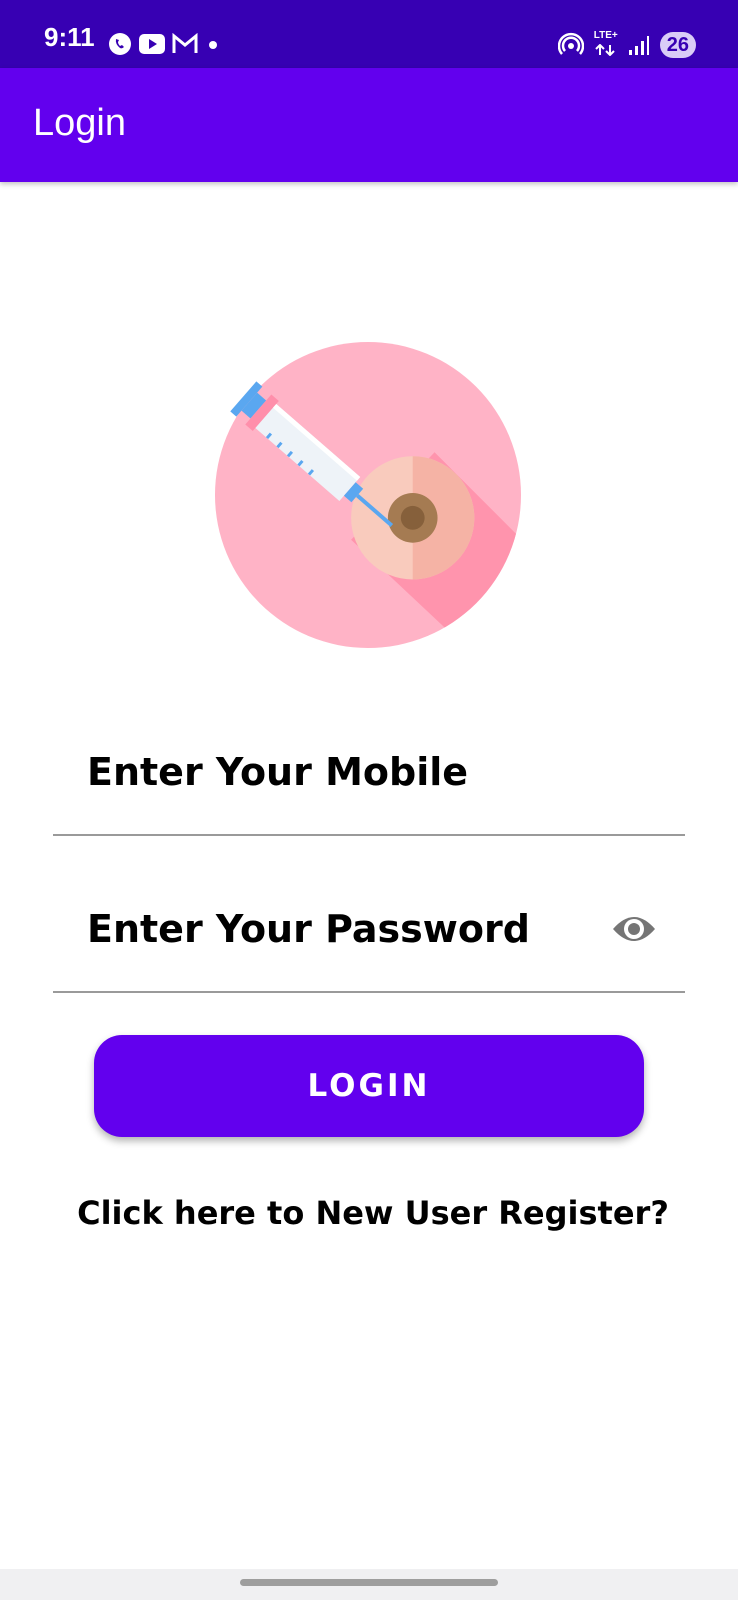 The image size is (738, 1600). Describe the element at coordinates (369, 34) in the screenshot. I see `status-bar: 9:11 LTE+ 26` at that location.